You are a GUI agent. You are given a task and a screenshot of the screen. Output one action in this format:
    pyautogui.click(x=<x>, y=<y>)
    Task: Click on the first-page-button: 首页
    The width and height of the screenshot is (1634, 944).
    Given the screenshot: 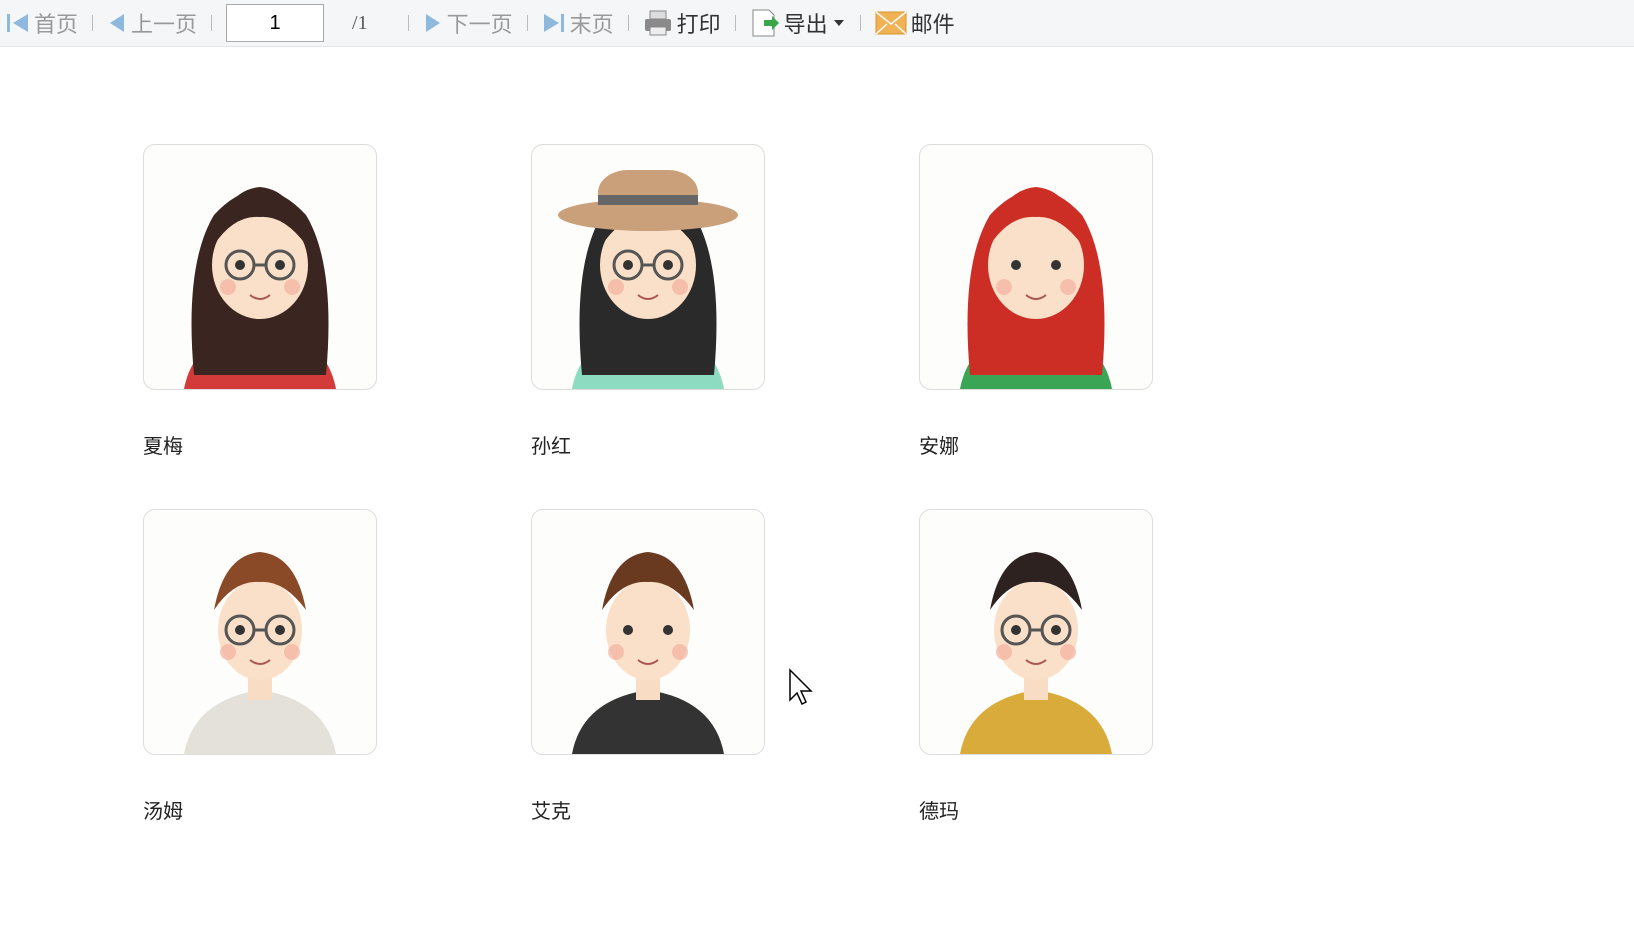 What is the action you would take?
    pyautogui.click(x=42, y=23)
    